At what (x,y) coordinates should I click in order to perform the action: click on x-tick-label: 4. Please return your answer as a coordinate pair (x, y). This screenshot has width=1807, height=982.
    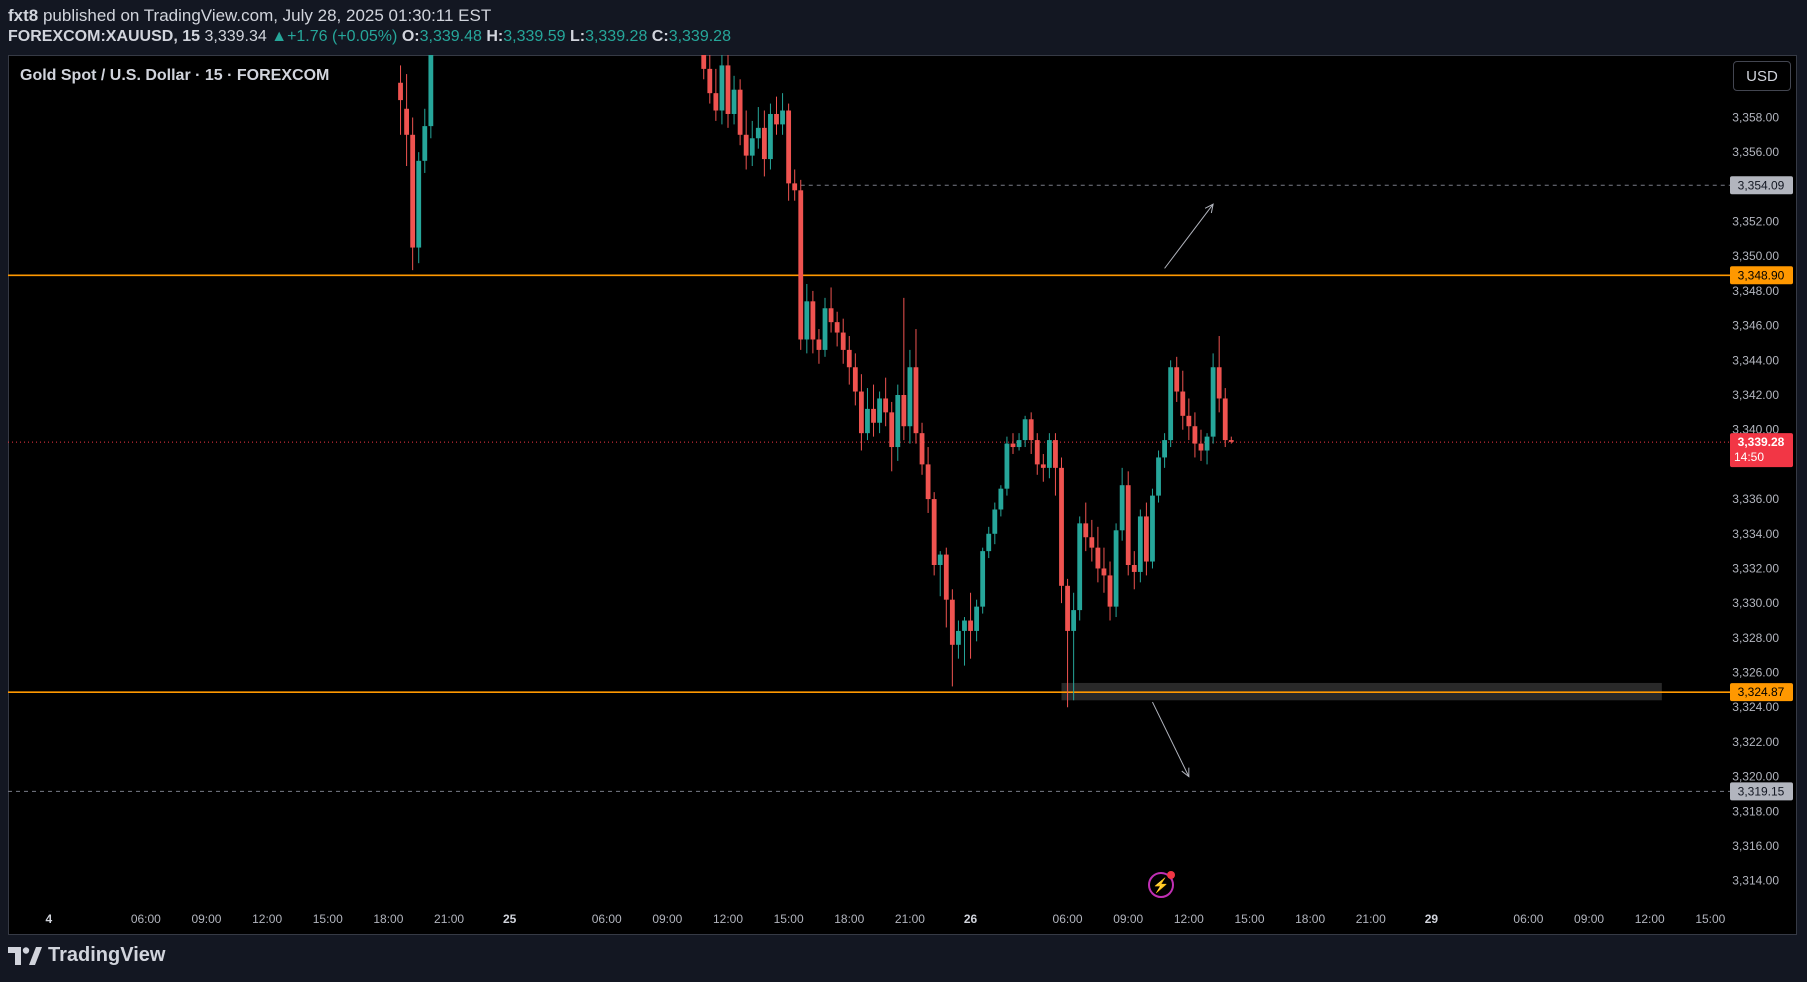
    Looking at the image, I should click on (48, 919).